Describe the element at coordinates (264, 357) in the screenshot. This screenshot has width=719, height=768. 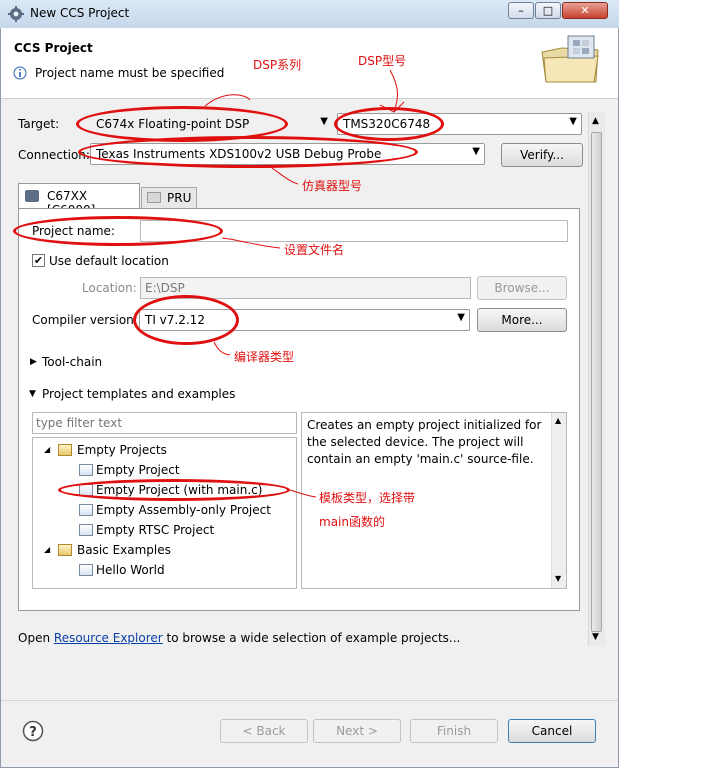
I see `annotation-compiler-type: 编译器类型` at that location.